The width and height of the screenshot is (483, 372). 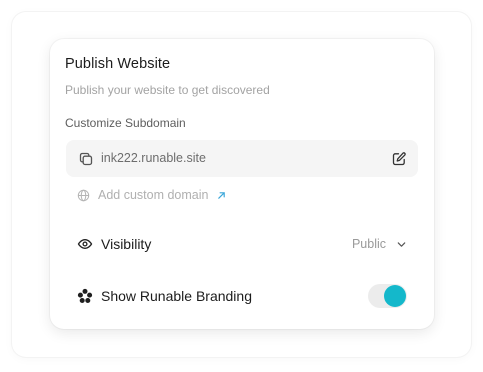 I want to click on visibility-row: Visibility Public, so click(x=242, y=244).